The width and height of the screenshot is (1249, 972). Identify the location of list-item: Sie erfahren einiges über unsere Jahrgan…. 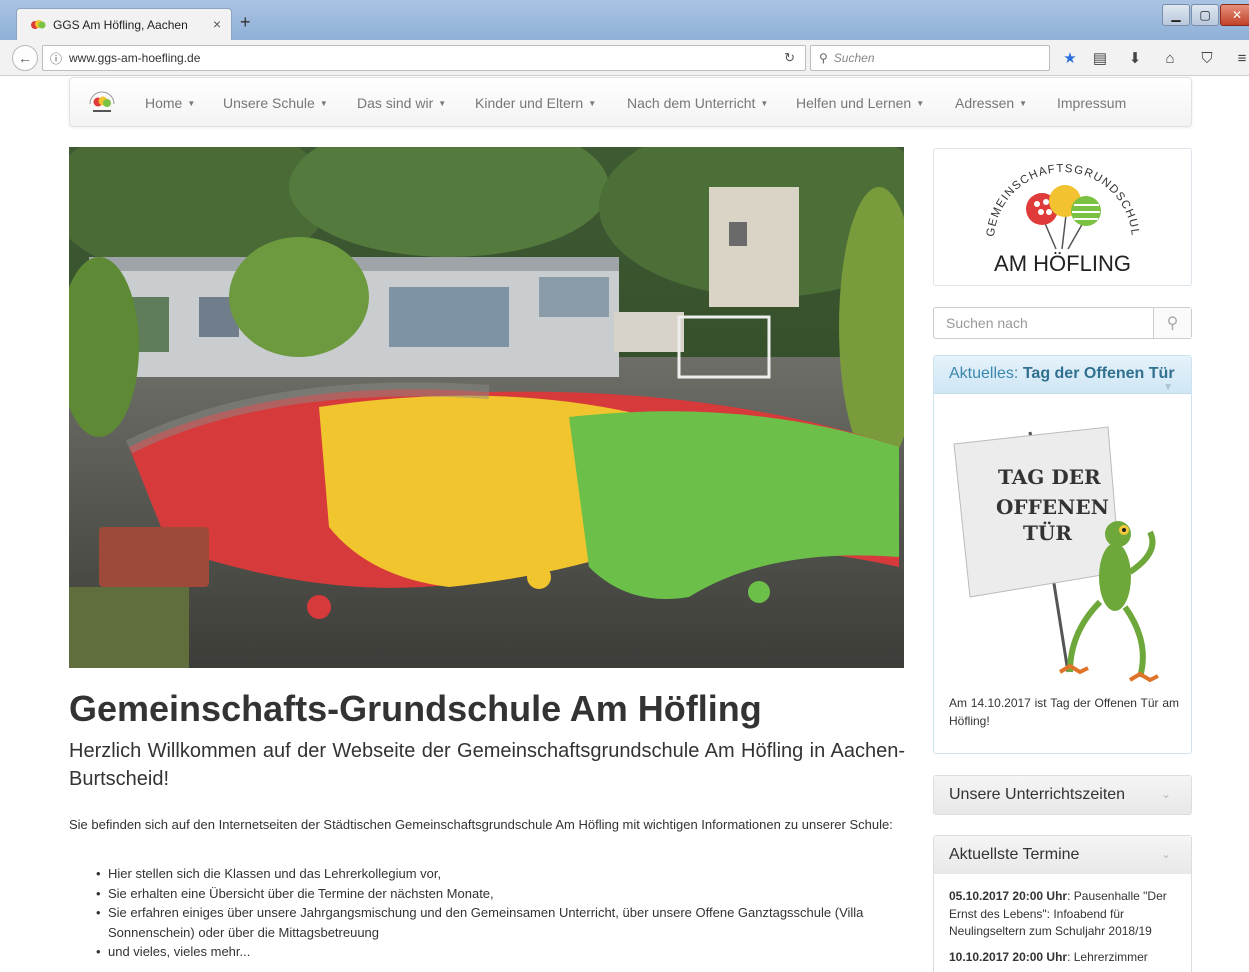
(501, 922).